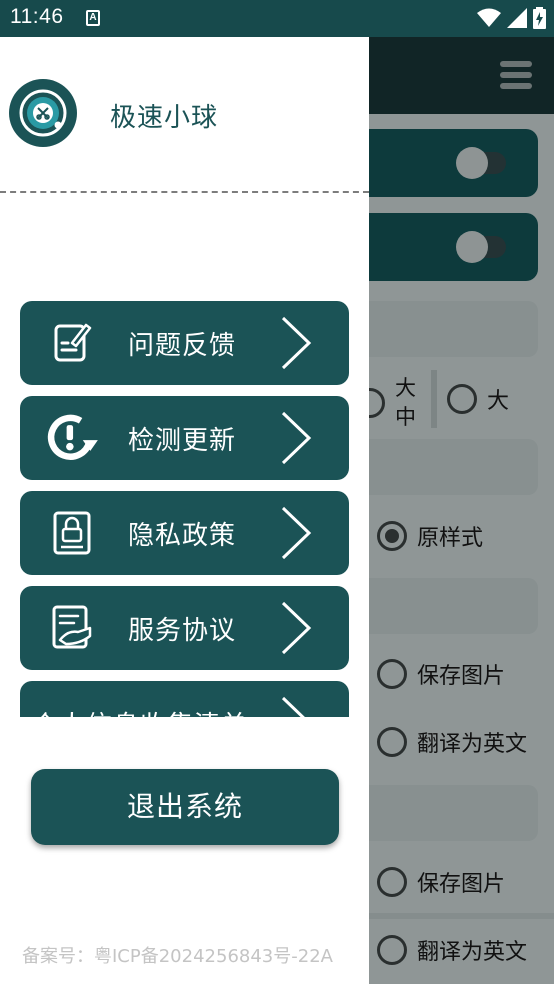 Image resolution: width=554 pixels, height=984 pixels. Describe the element at coordinates (277, 18) in the screenshot. I see `status-bar: 11:46 A` at that location.